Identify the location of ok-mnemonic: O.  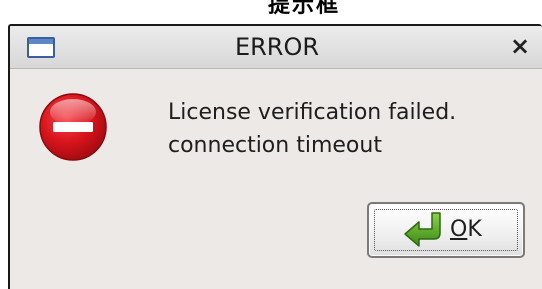
(459, 229).